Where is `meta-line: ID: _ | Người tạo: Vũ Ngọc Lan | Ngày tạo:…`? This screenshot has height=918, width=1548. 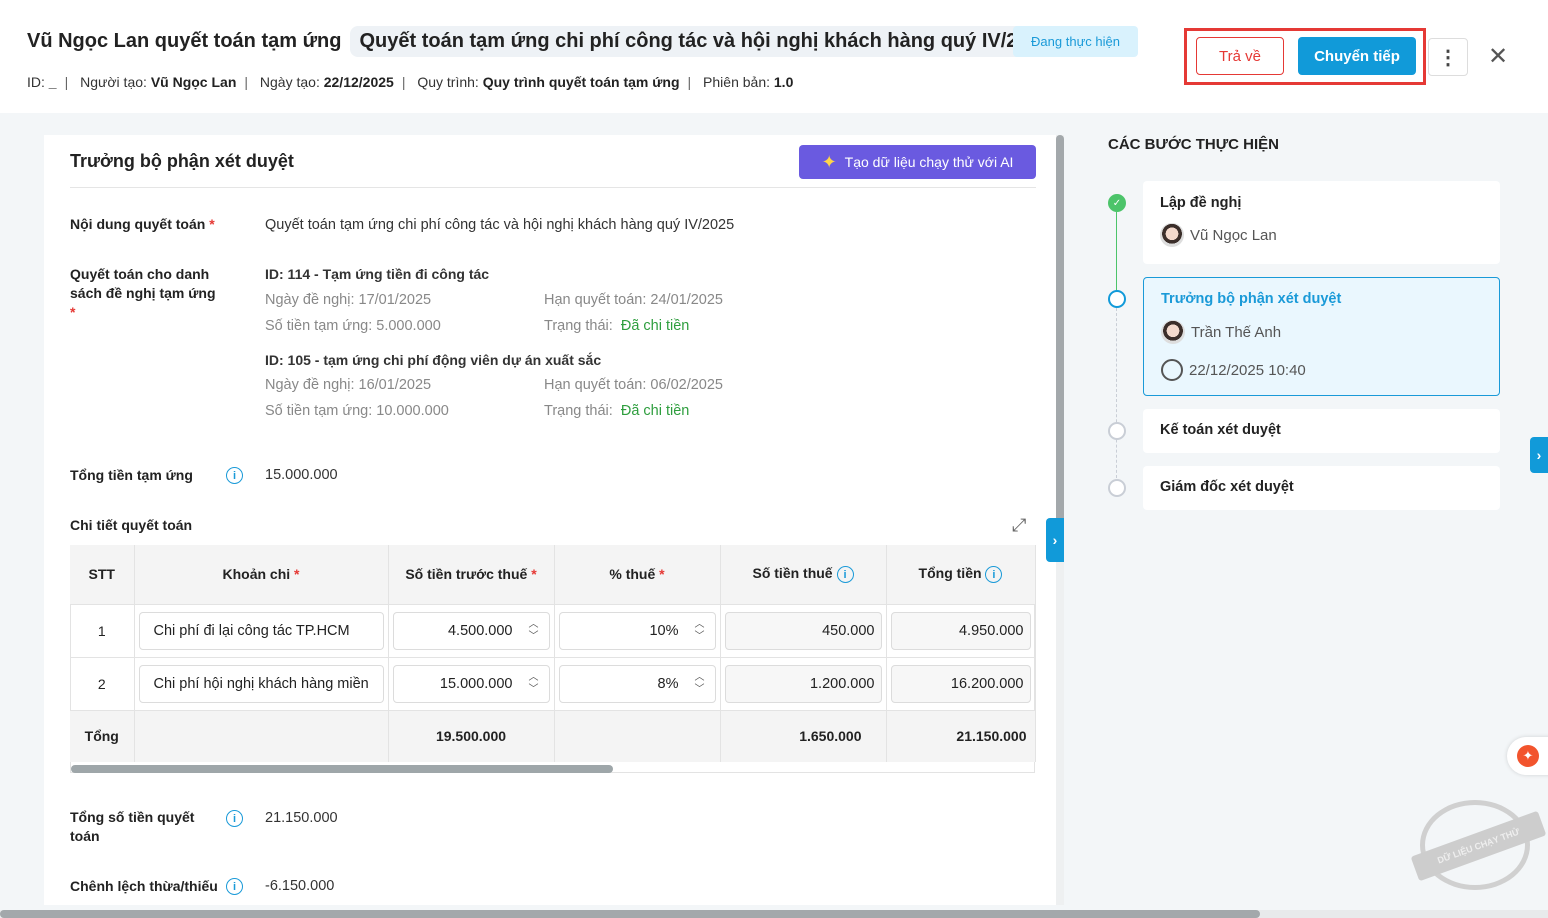
meta-line: ID: _ | Người tạo: Vũ Ngọc Lan | Ngày tạo:… is located at coordinates (410, 82).